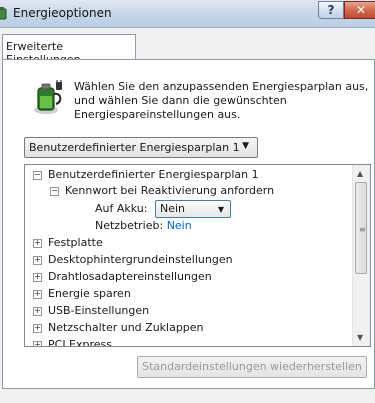 The height and width of the screenshot is (403, 375). I want to click on tree-item-password: − Kennwort bei Reaktivierung anfordern, so click(162, 191).